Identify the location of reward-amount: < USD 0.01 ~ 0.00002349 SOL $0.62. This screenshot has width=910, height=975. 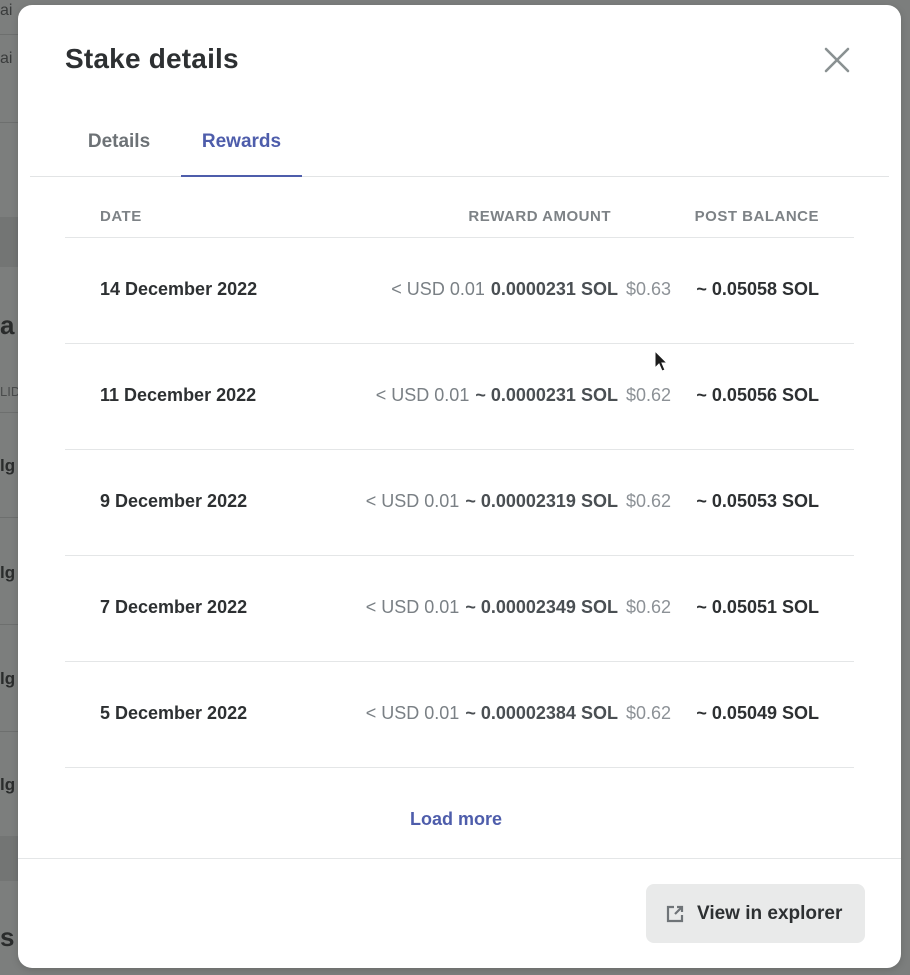
(518, 607).